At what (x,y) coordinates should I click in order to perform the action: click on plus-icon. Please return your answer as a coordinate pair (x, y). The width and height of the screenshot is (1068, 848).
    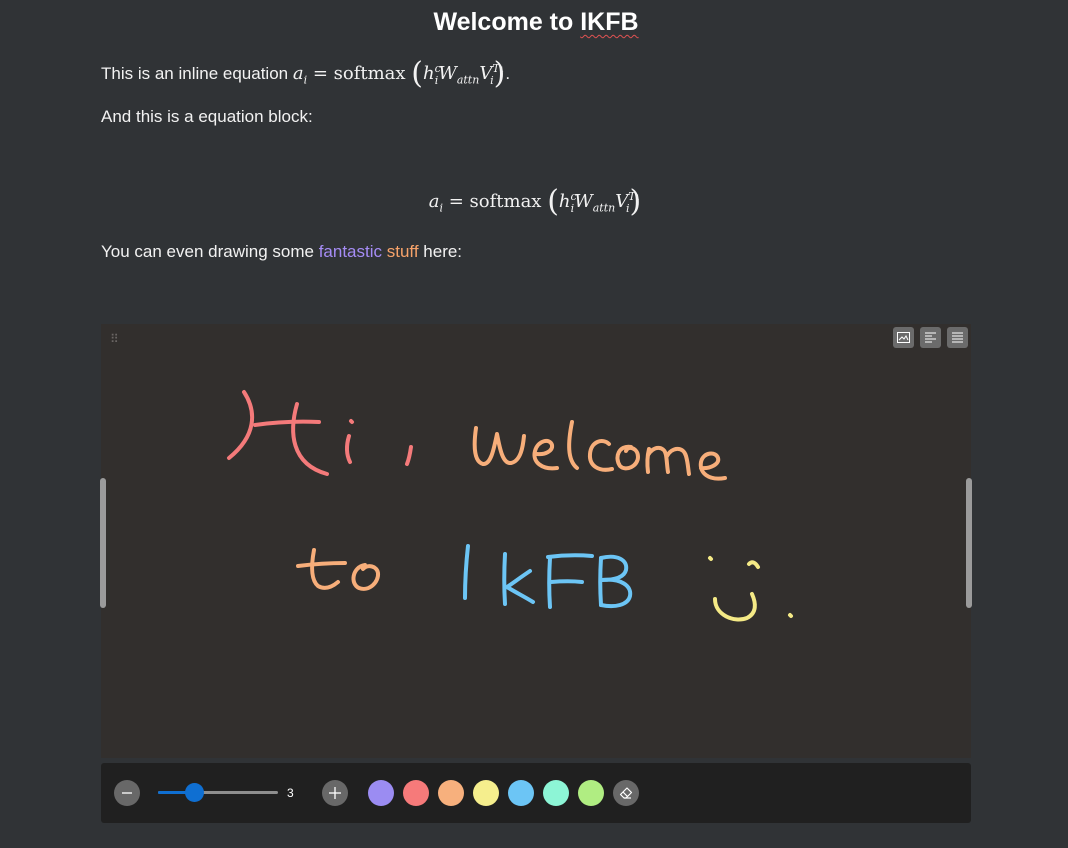
    Looking at the image, I should click on (335, 793).